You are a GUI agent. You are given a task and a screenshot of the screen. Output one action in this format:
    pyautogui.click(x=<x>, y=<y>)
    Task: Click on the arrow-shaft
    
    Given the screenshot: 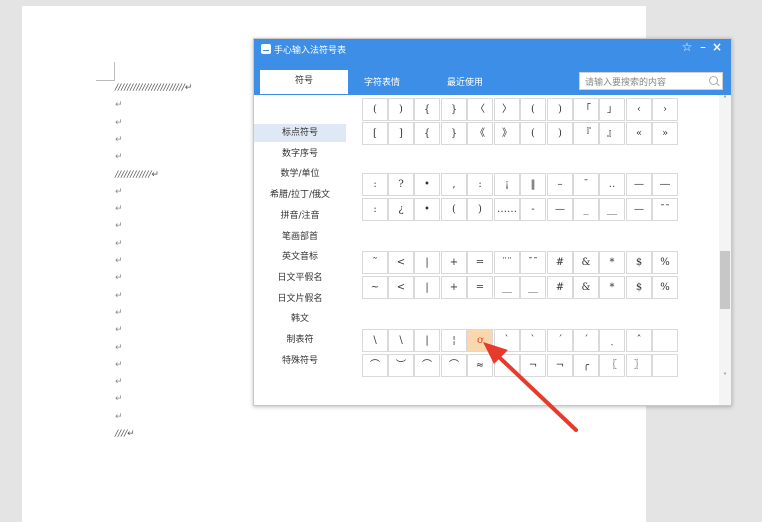 What is the action you would take?
    pyautogui.click(x=537, y=393)
    